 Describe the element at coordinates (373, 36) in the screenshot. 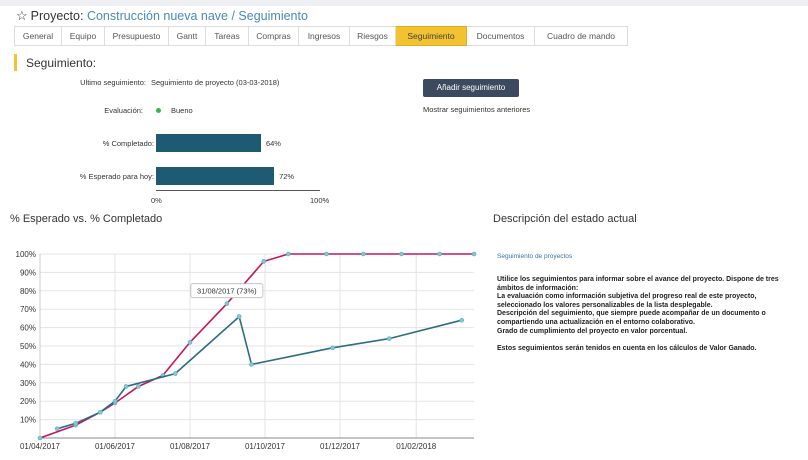

I see `tab-riesgos: Riesgos` at that location.